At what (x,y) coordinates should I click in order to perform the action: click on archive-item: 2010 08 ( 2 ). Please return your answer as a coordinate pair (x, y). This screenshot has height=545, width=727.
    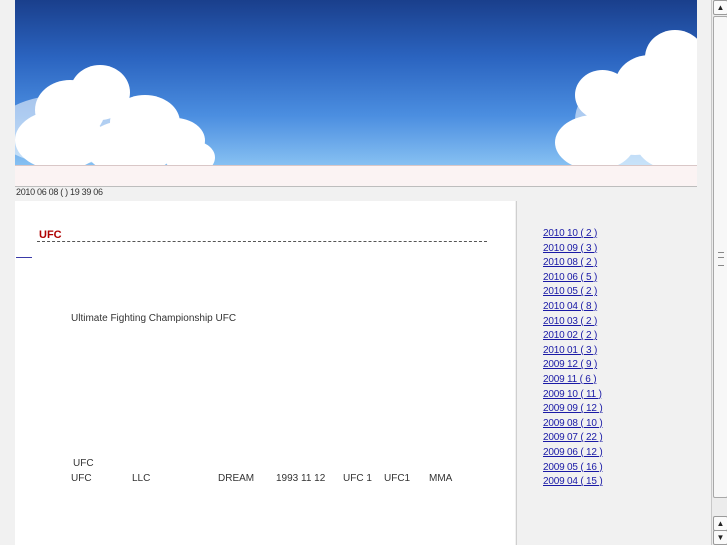
    Looking at the image, I should click on (572, 263).